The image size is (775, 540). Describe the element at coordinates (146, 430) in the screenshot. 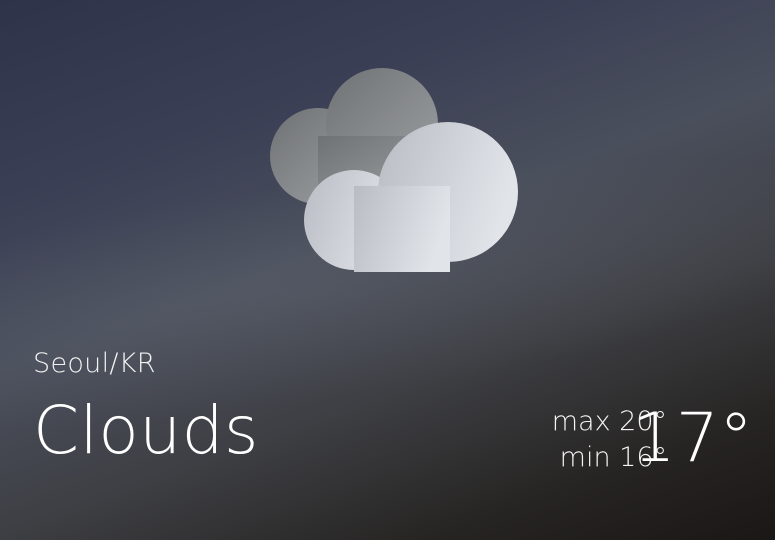

I see `weather-condition: Clouds` at that location.